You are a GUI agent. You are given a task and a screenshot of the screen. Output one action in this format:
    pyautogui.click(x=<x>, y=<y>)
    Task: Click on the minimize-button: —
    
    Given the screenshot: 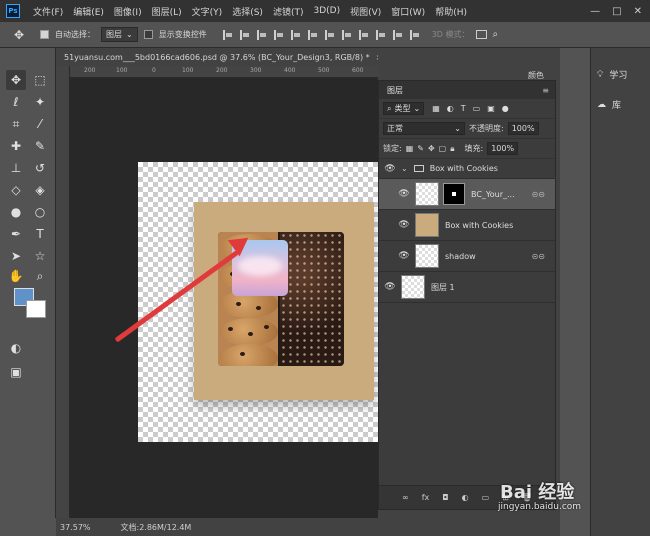 What is the action you would take?
    pyautogui.click(x=595, y=11)
    